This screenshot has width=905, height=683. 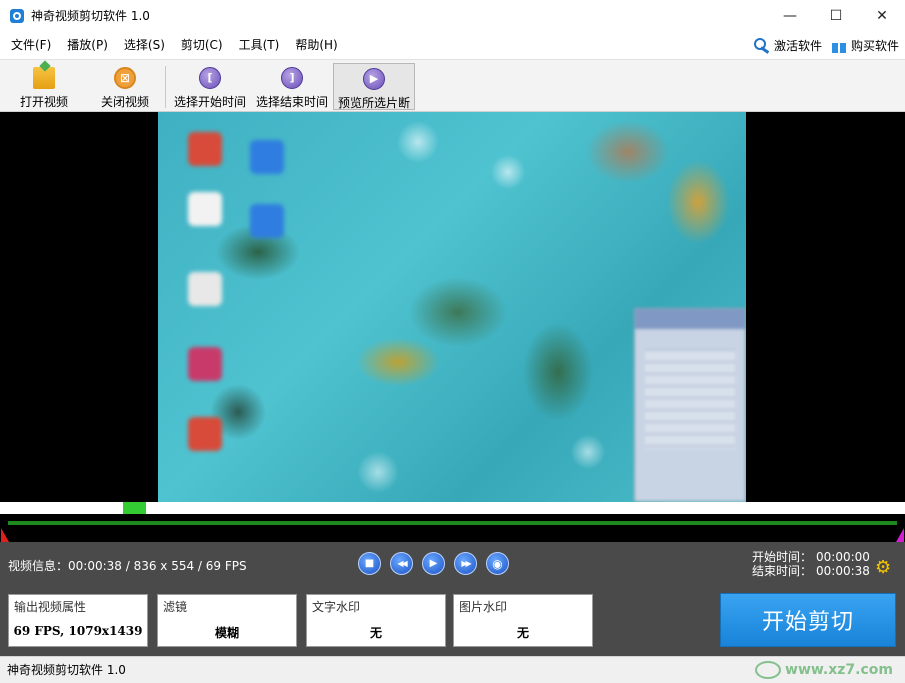 I want to click on start-time-row: 开始时间： 00:00:00, so click(x=811, y=557).